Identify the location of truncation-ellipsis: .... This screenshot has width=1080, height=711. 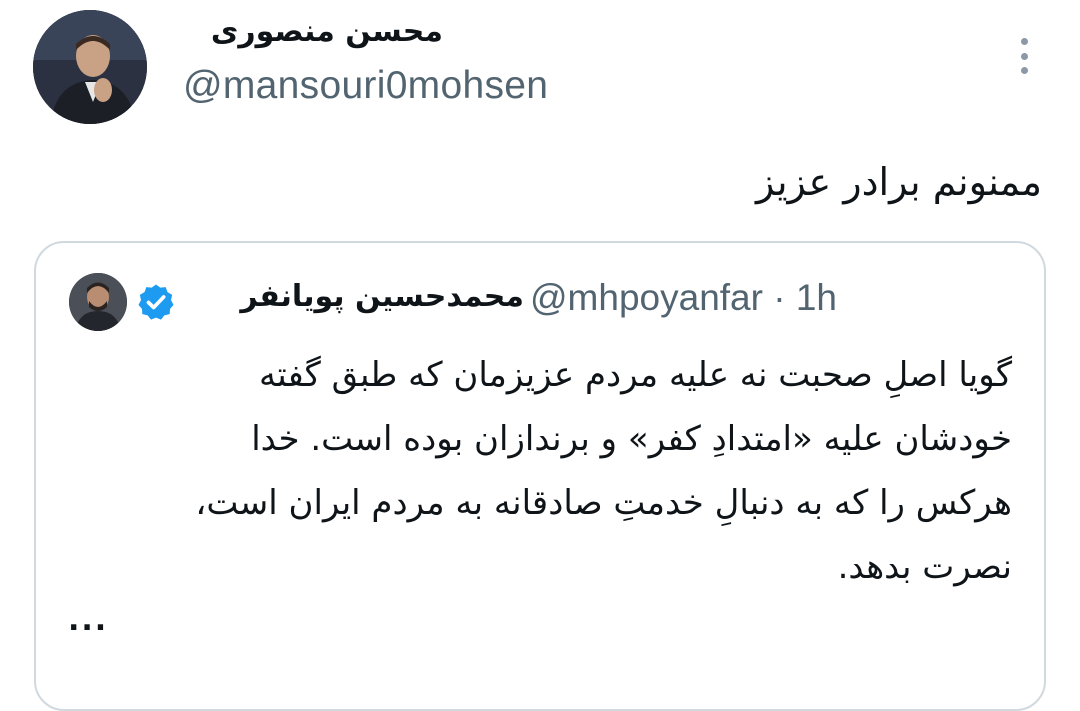
(88, 620).